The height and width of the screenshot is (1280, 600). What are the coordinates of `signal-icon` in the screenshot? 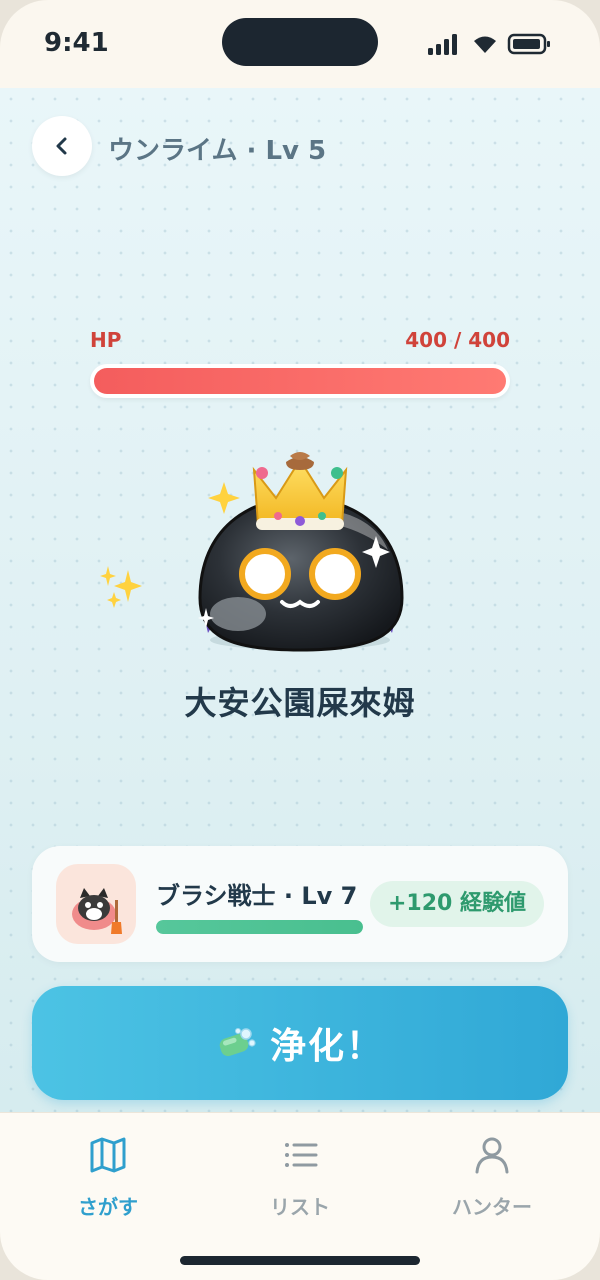 It's located at (442, 44).